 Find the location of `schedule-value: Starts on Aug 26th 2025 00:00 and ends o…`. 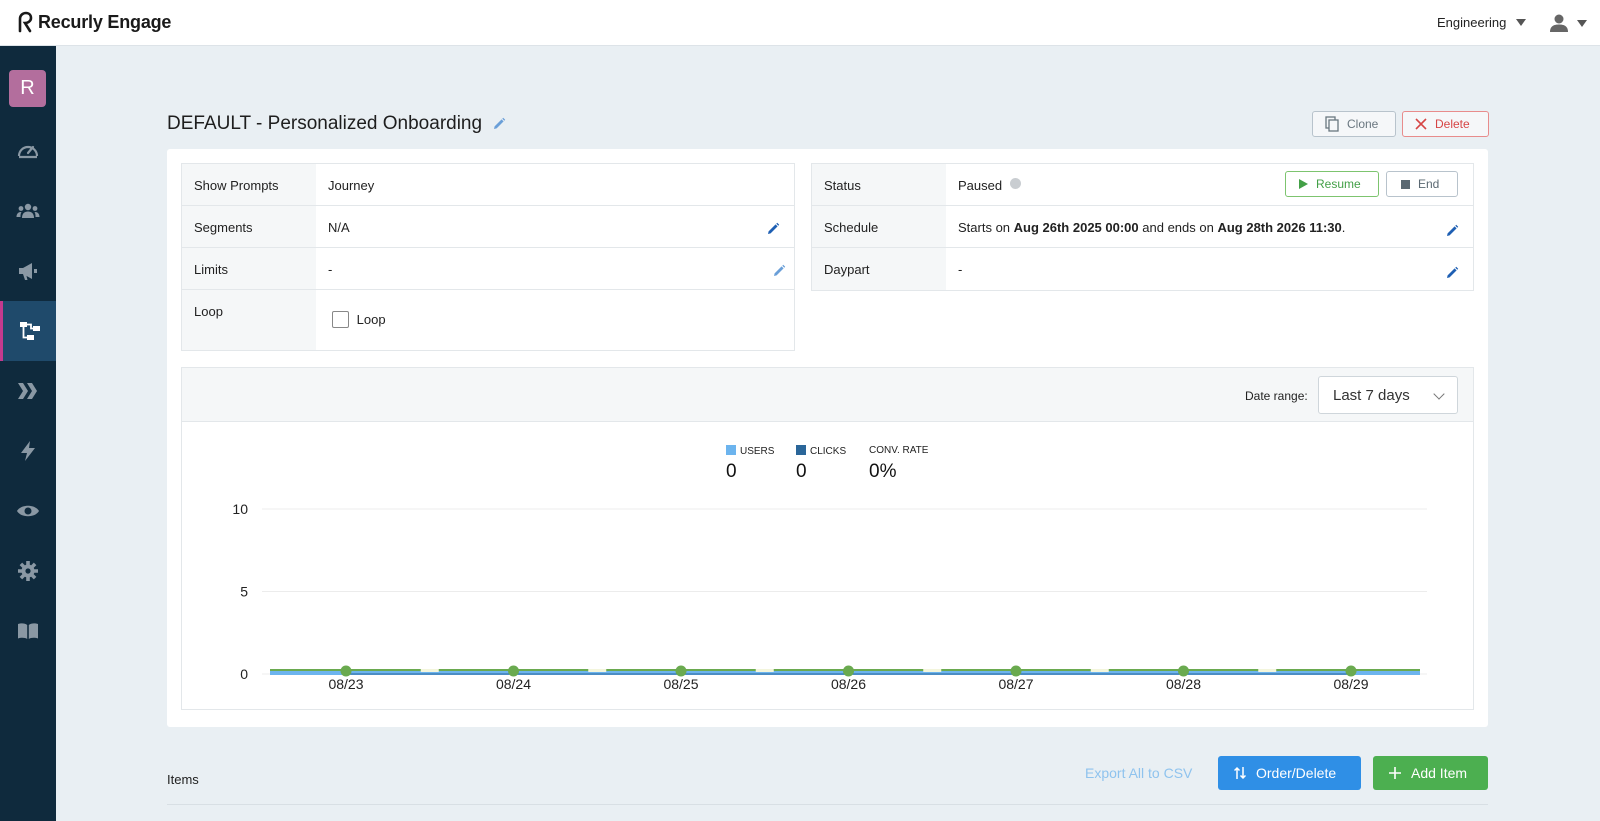

schedule-value: Starts on Aug 26th 2025 00:00 and ends o… is located at coordinates (1209, 226).